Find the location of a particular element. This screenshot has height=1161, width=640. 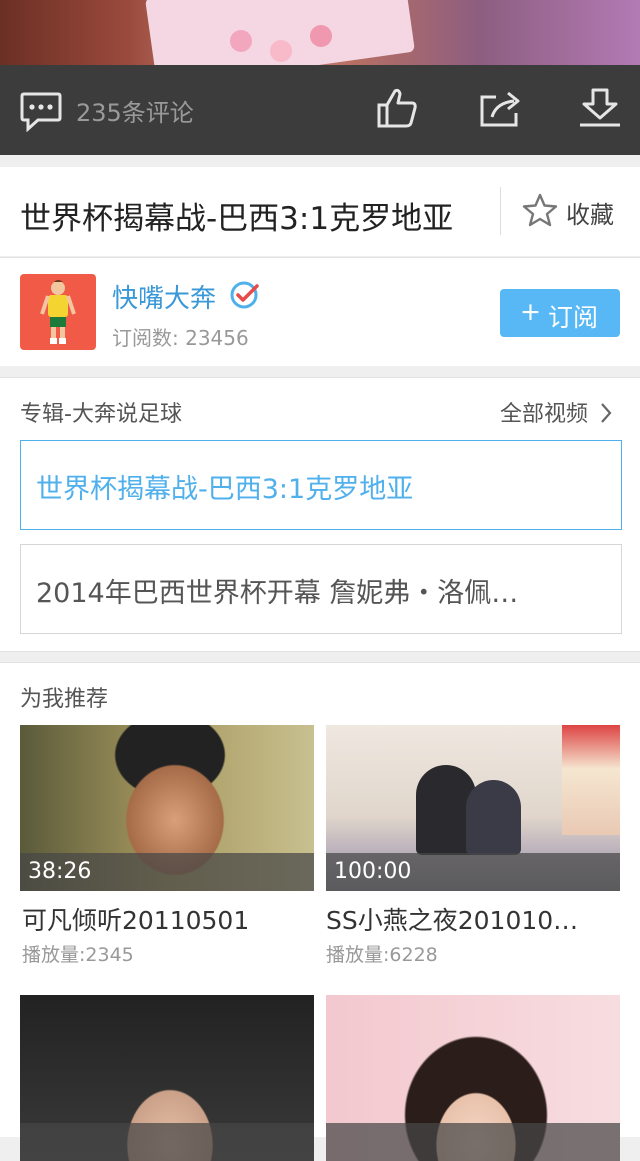

verified-icon is located at coordinates (244, 295).